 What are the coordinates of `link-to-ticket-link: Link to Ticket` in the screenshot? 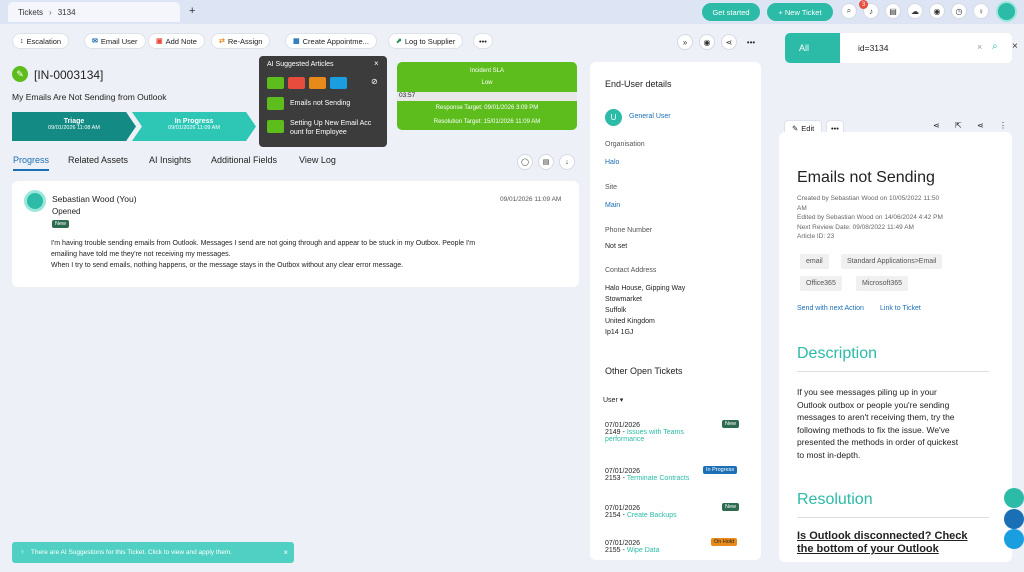 It's located at (900, 308).